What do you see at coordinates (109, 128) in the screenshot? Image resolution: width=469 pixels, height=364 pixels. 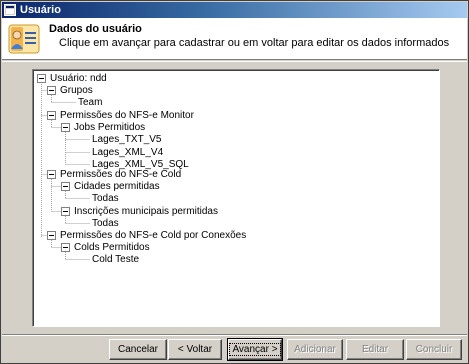 I see `tree-node-allowed-jobs: Jobs Permitidos` at bounding box center [109, 128].